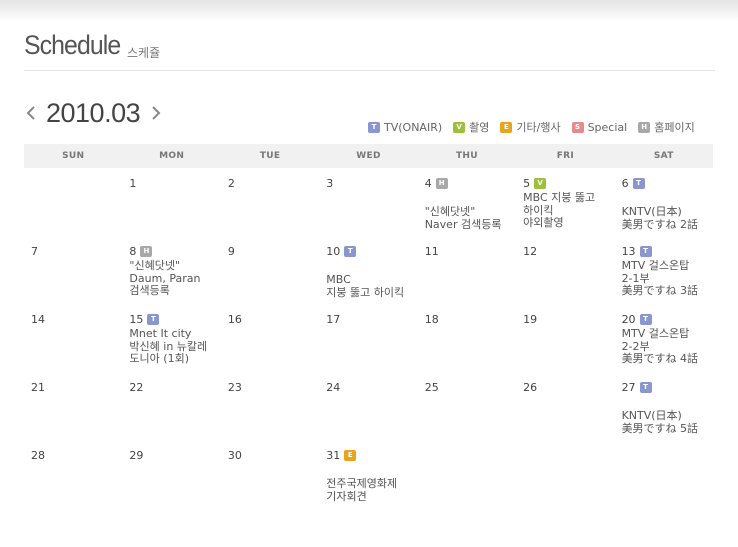 This screenshot has width=738, height=547. What do you see at coordinates (369, 11) in the screenshot?
I see `top-bar` at bounding box center [369, 11].